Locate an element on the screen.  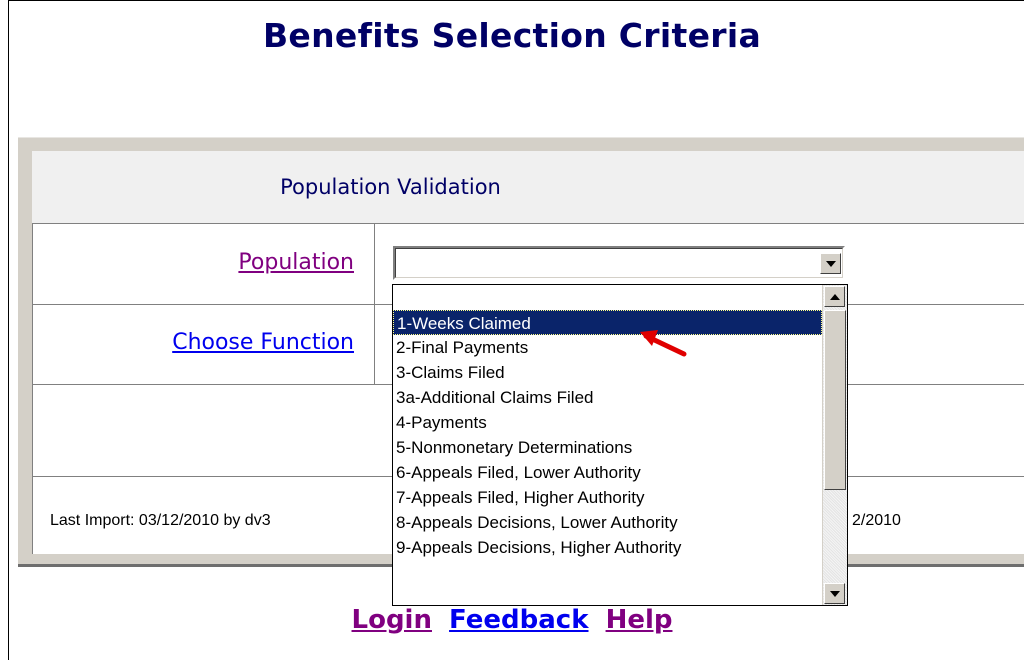
date-fragment-text: 2/2010 is located at coordinates (876, 520).